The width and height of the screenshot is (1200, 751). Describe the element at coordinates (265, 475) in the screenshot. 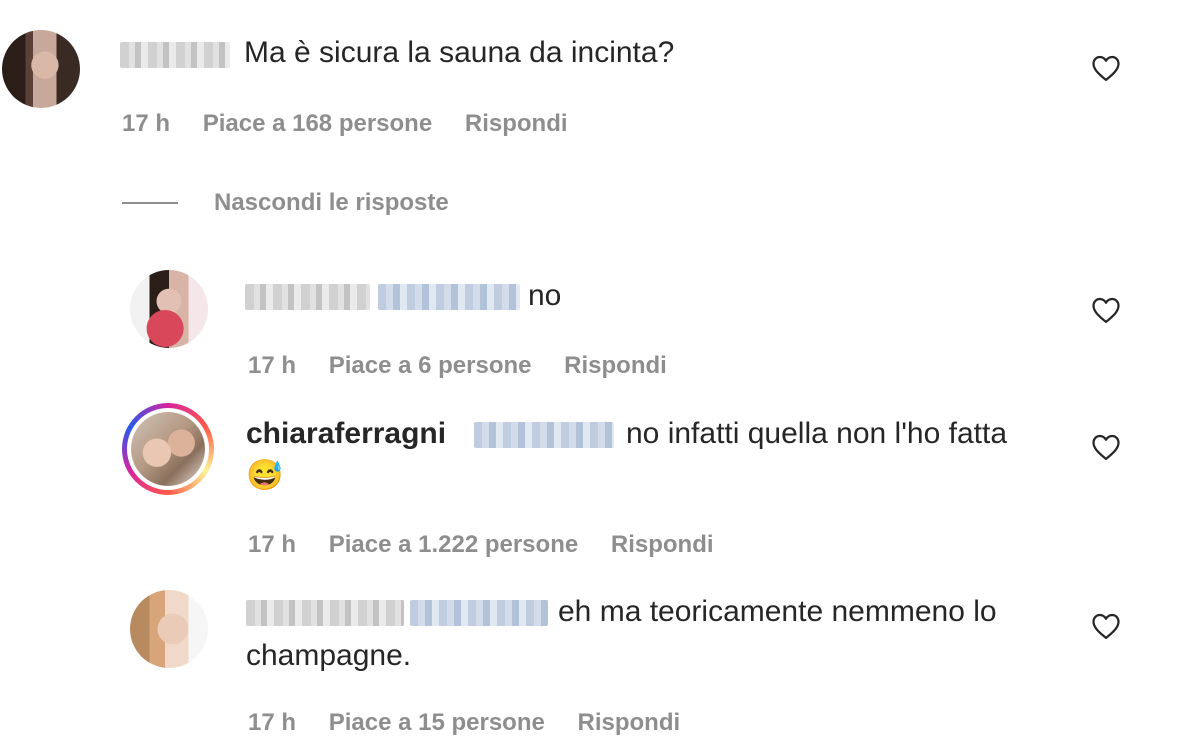

I see `reply-text-line-2-emoji: 😅` at that location.